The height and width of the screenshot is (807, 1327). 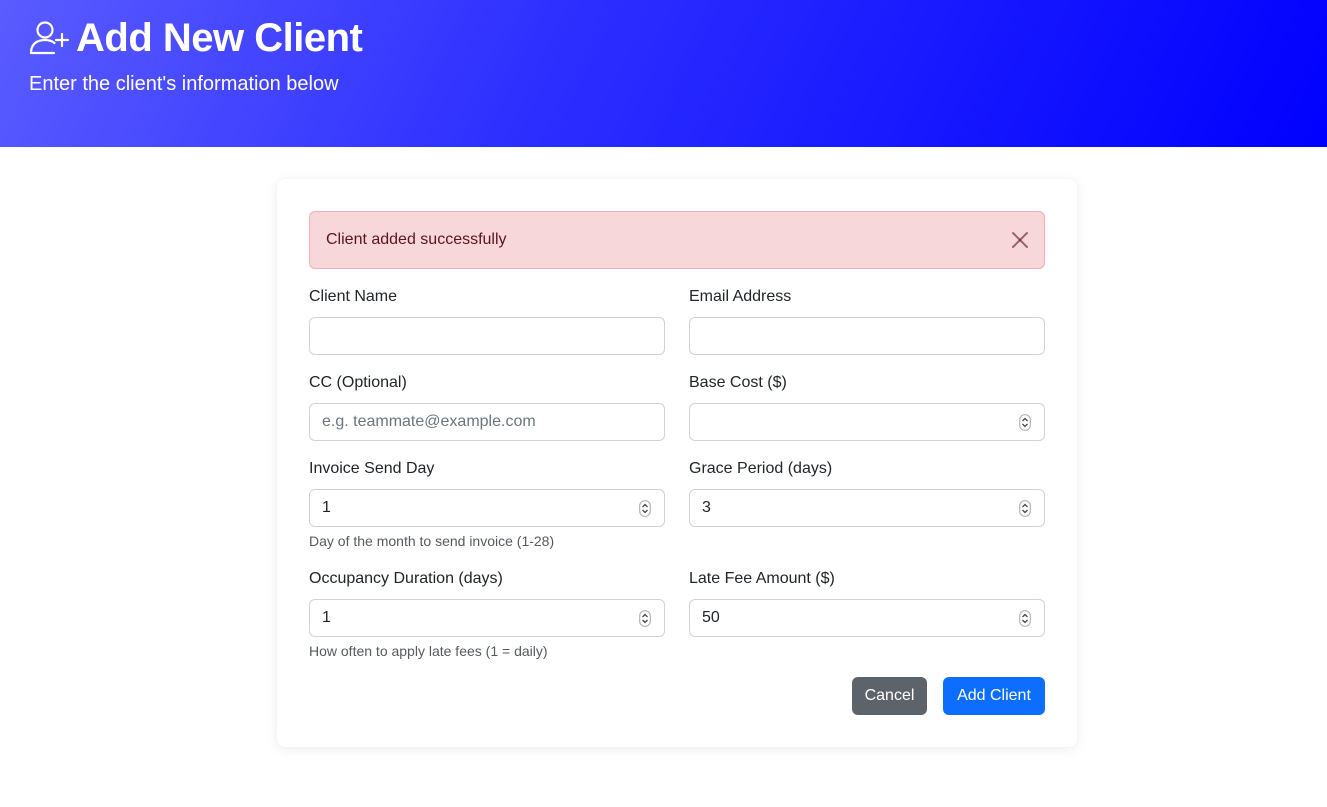 I want to click on email-group: Email Address, so click(x=867, y=321).